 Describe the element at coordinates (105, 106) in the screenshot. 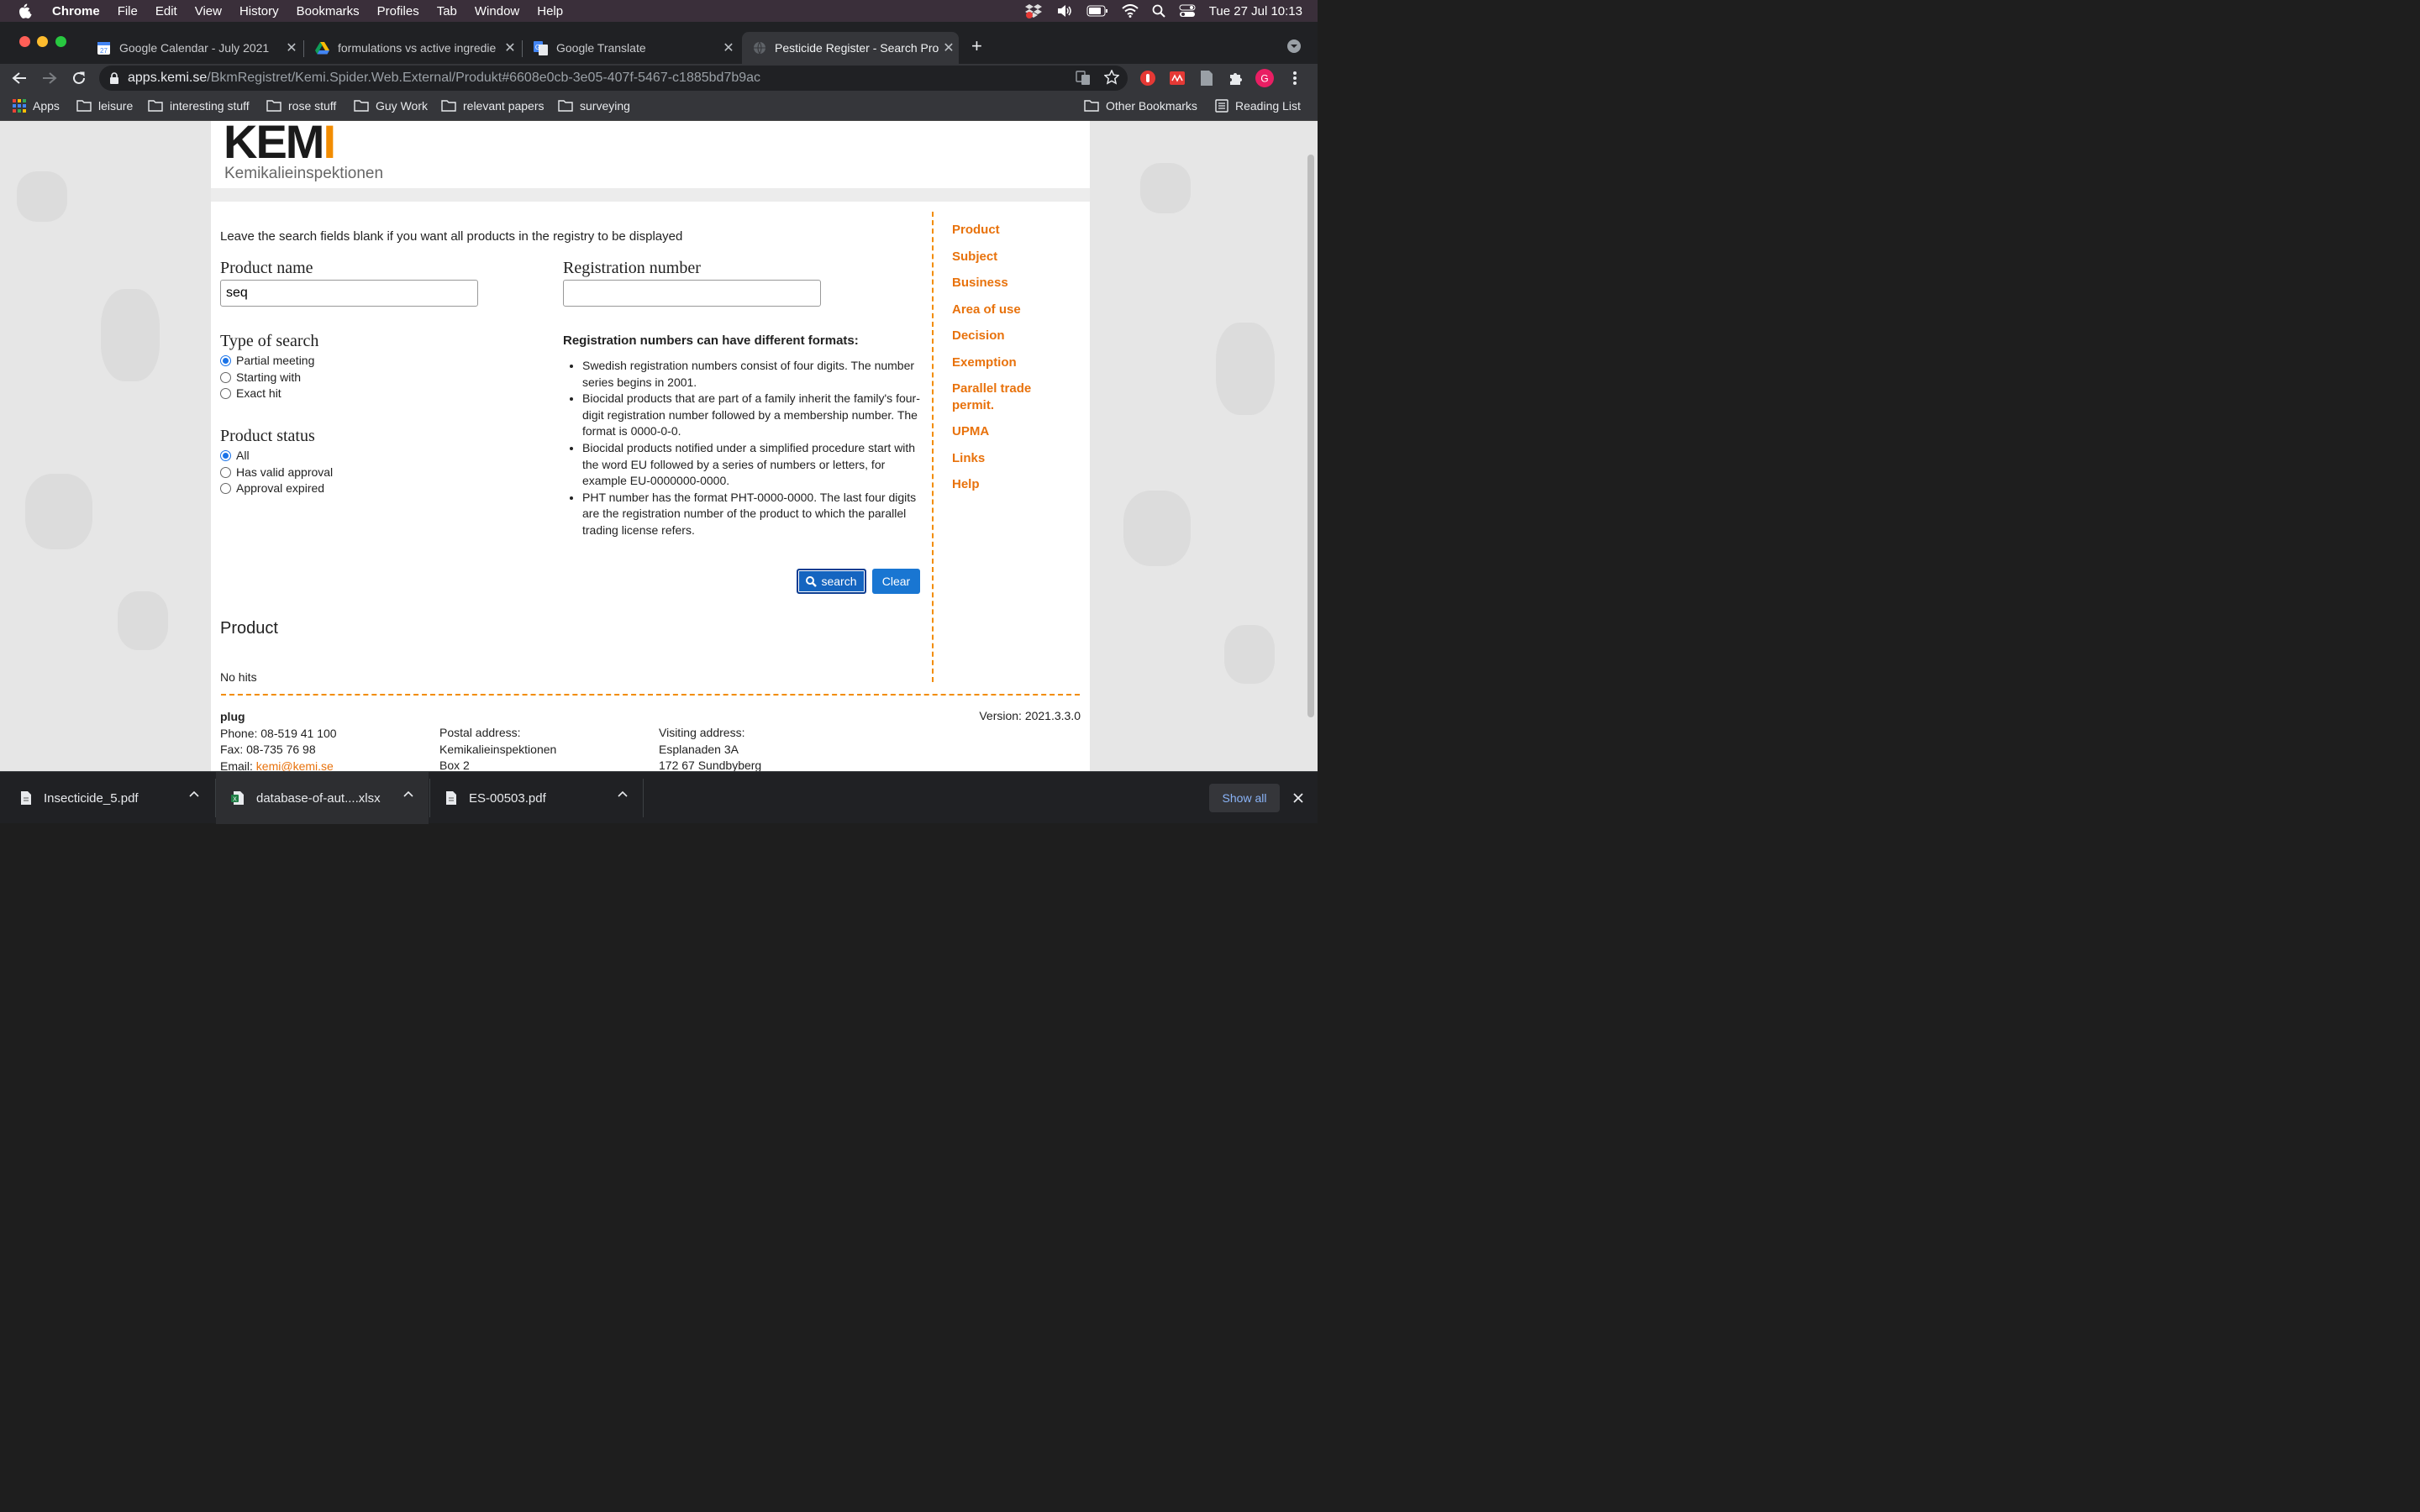

I see `bookmark-folder-leisure: leisure` at that location.